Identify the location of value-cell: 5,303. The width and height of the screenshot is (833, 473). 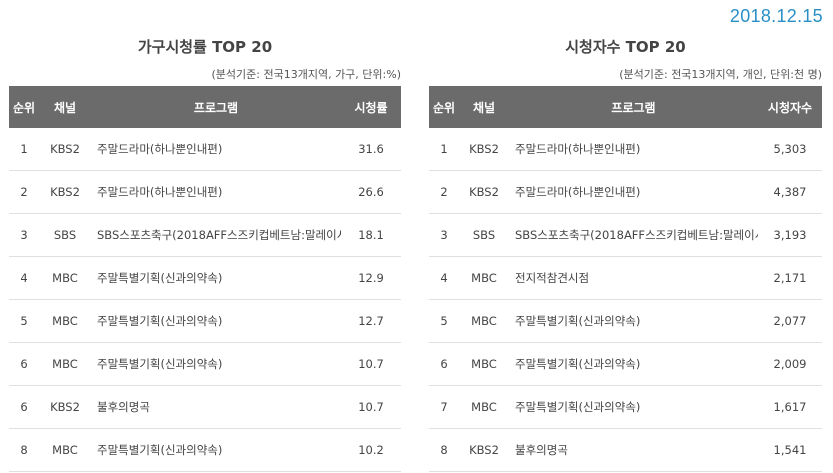
(790, 149).